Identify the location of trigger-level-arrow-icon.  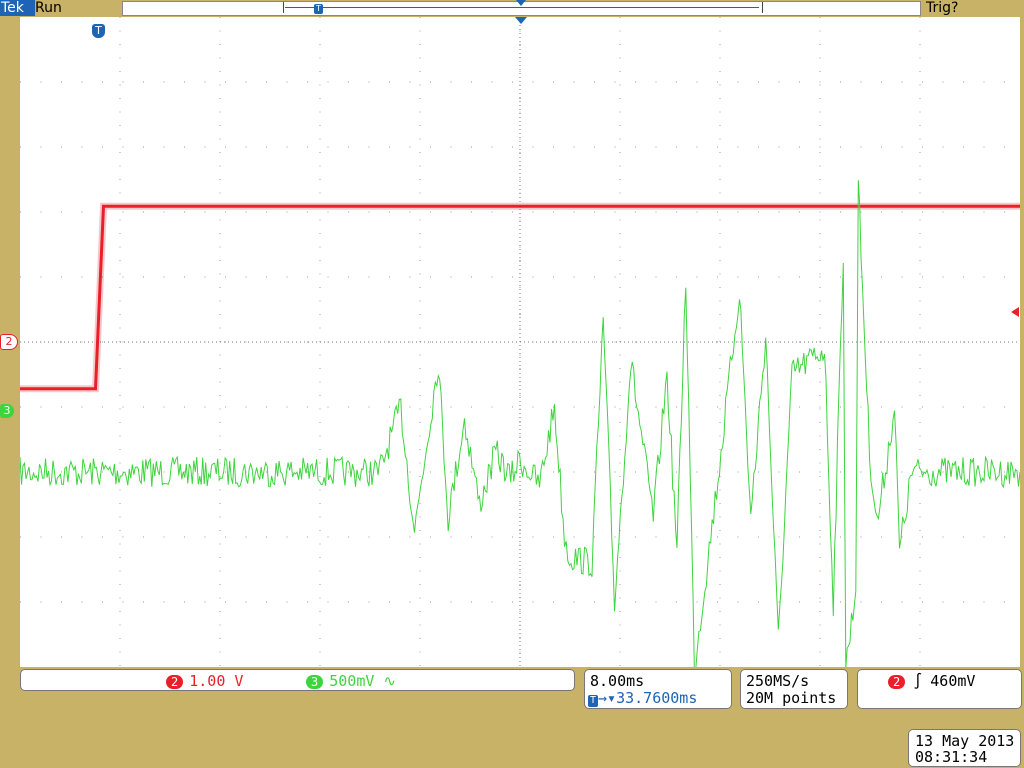
(1015, 312).